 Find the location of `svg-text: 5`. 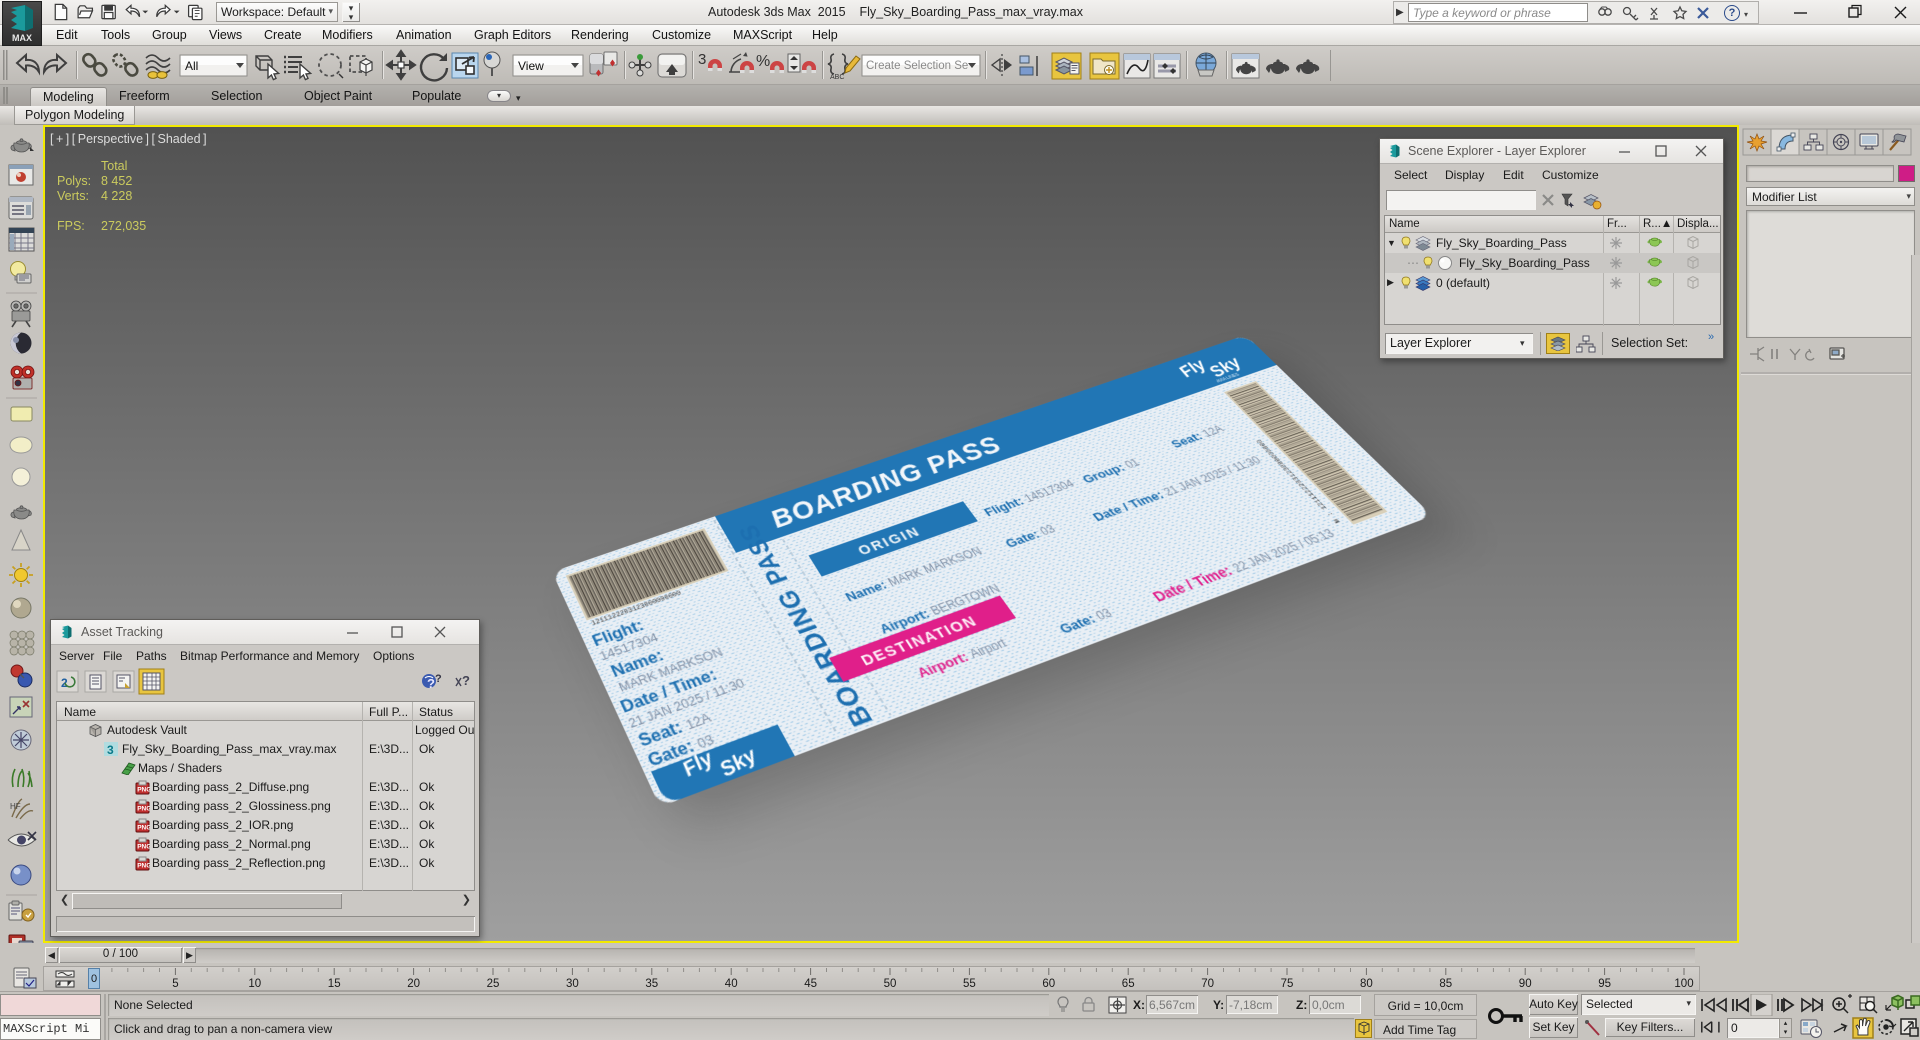

svg-text: 5 is located at coordinates (175, 984).